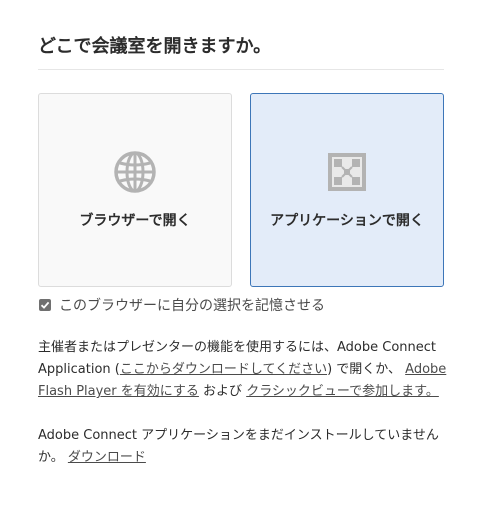 The width and height of the screenshot is (483, 516). Describe the element at coordinates (107, 457) in the screenshot. I see `download-link: ダウンロード` at that location.